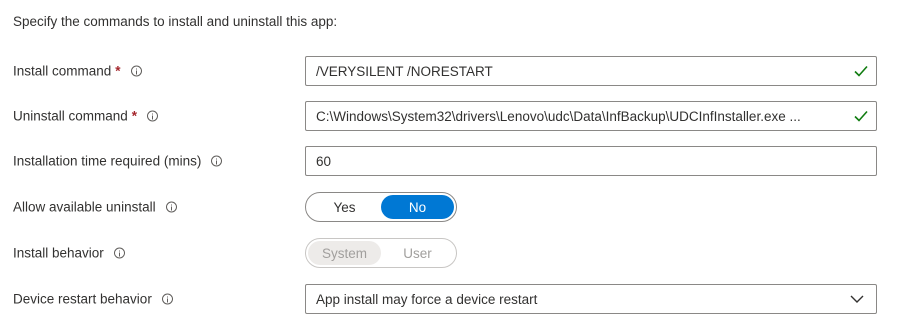 The height and width of the screenshot is (315, 897). What do you see at coordinates (84, 207) in the screenshot?
I see `allow-uninstall-label: Allow available uninstall` at bounding box center [84, 207].